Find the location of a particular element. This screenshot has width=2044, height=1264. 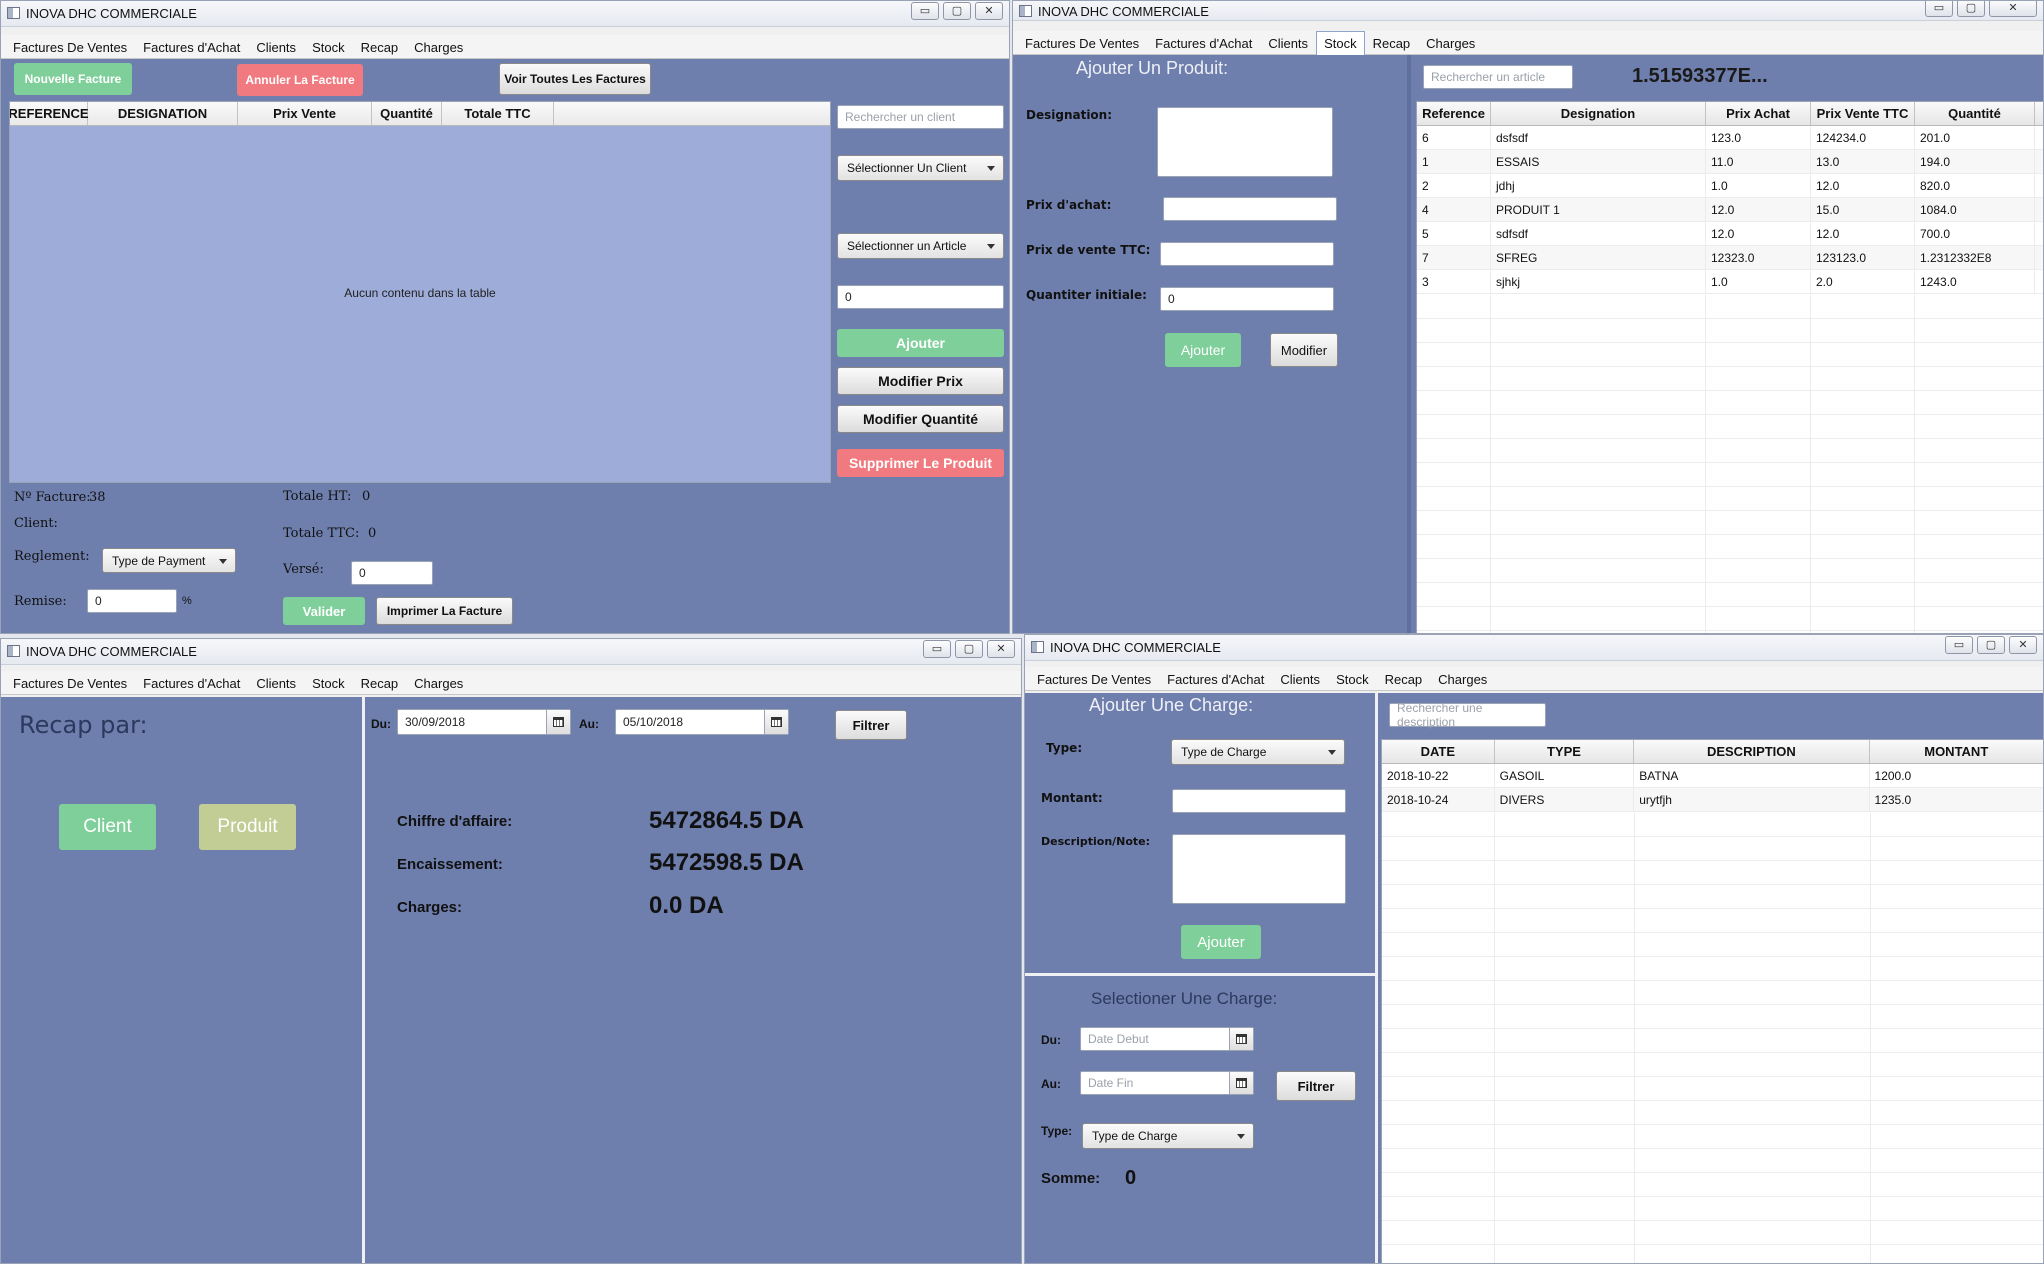

select-article-dropdown: Sélectionner un Article is located at coordinates (920, 246).